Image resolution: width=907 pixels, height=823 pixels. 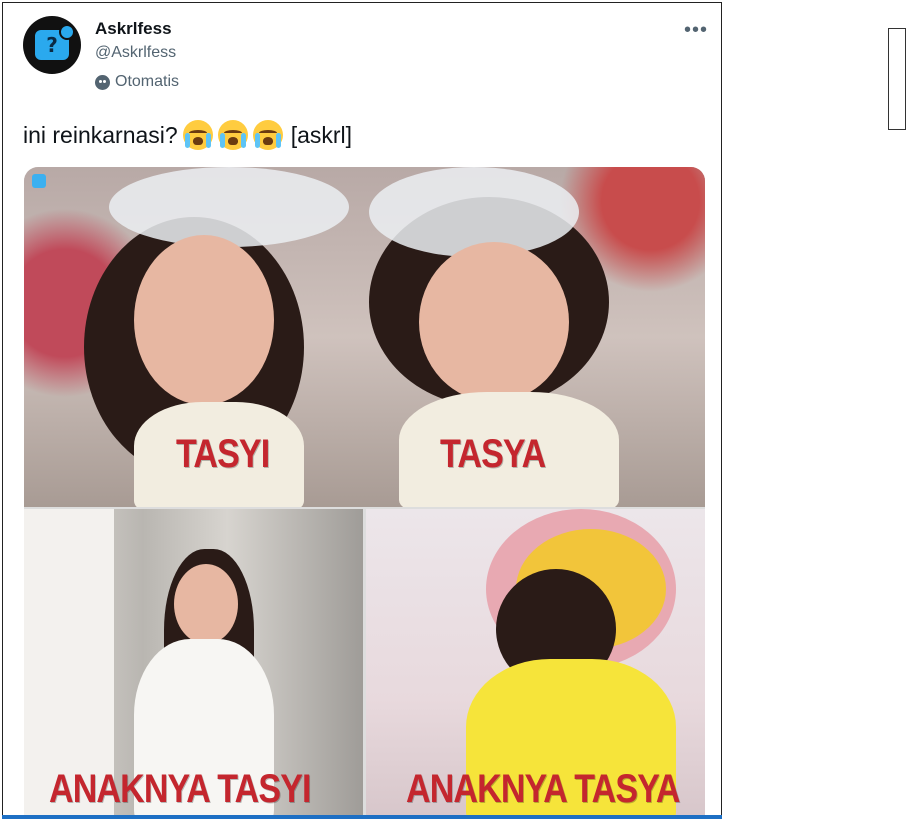 I want to click on display-name: Askrlfess, so click(x=133, y=29).